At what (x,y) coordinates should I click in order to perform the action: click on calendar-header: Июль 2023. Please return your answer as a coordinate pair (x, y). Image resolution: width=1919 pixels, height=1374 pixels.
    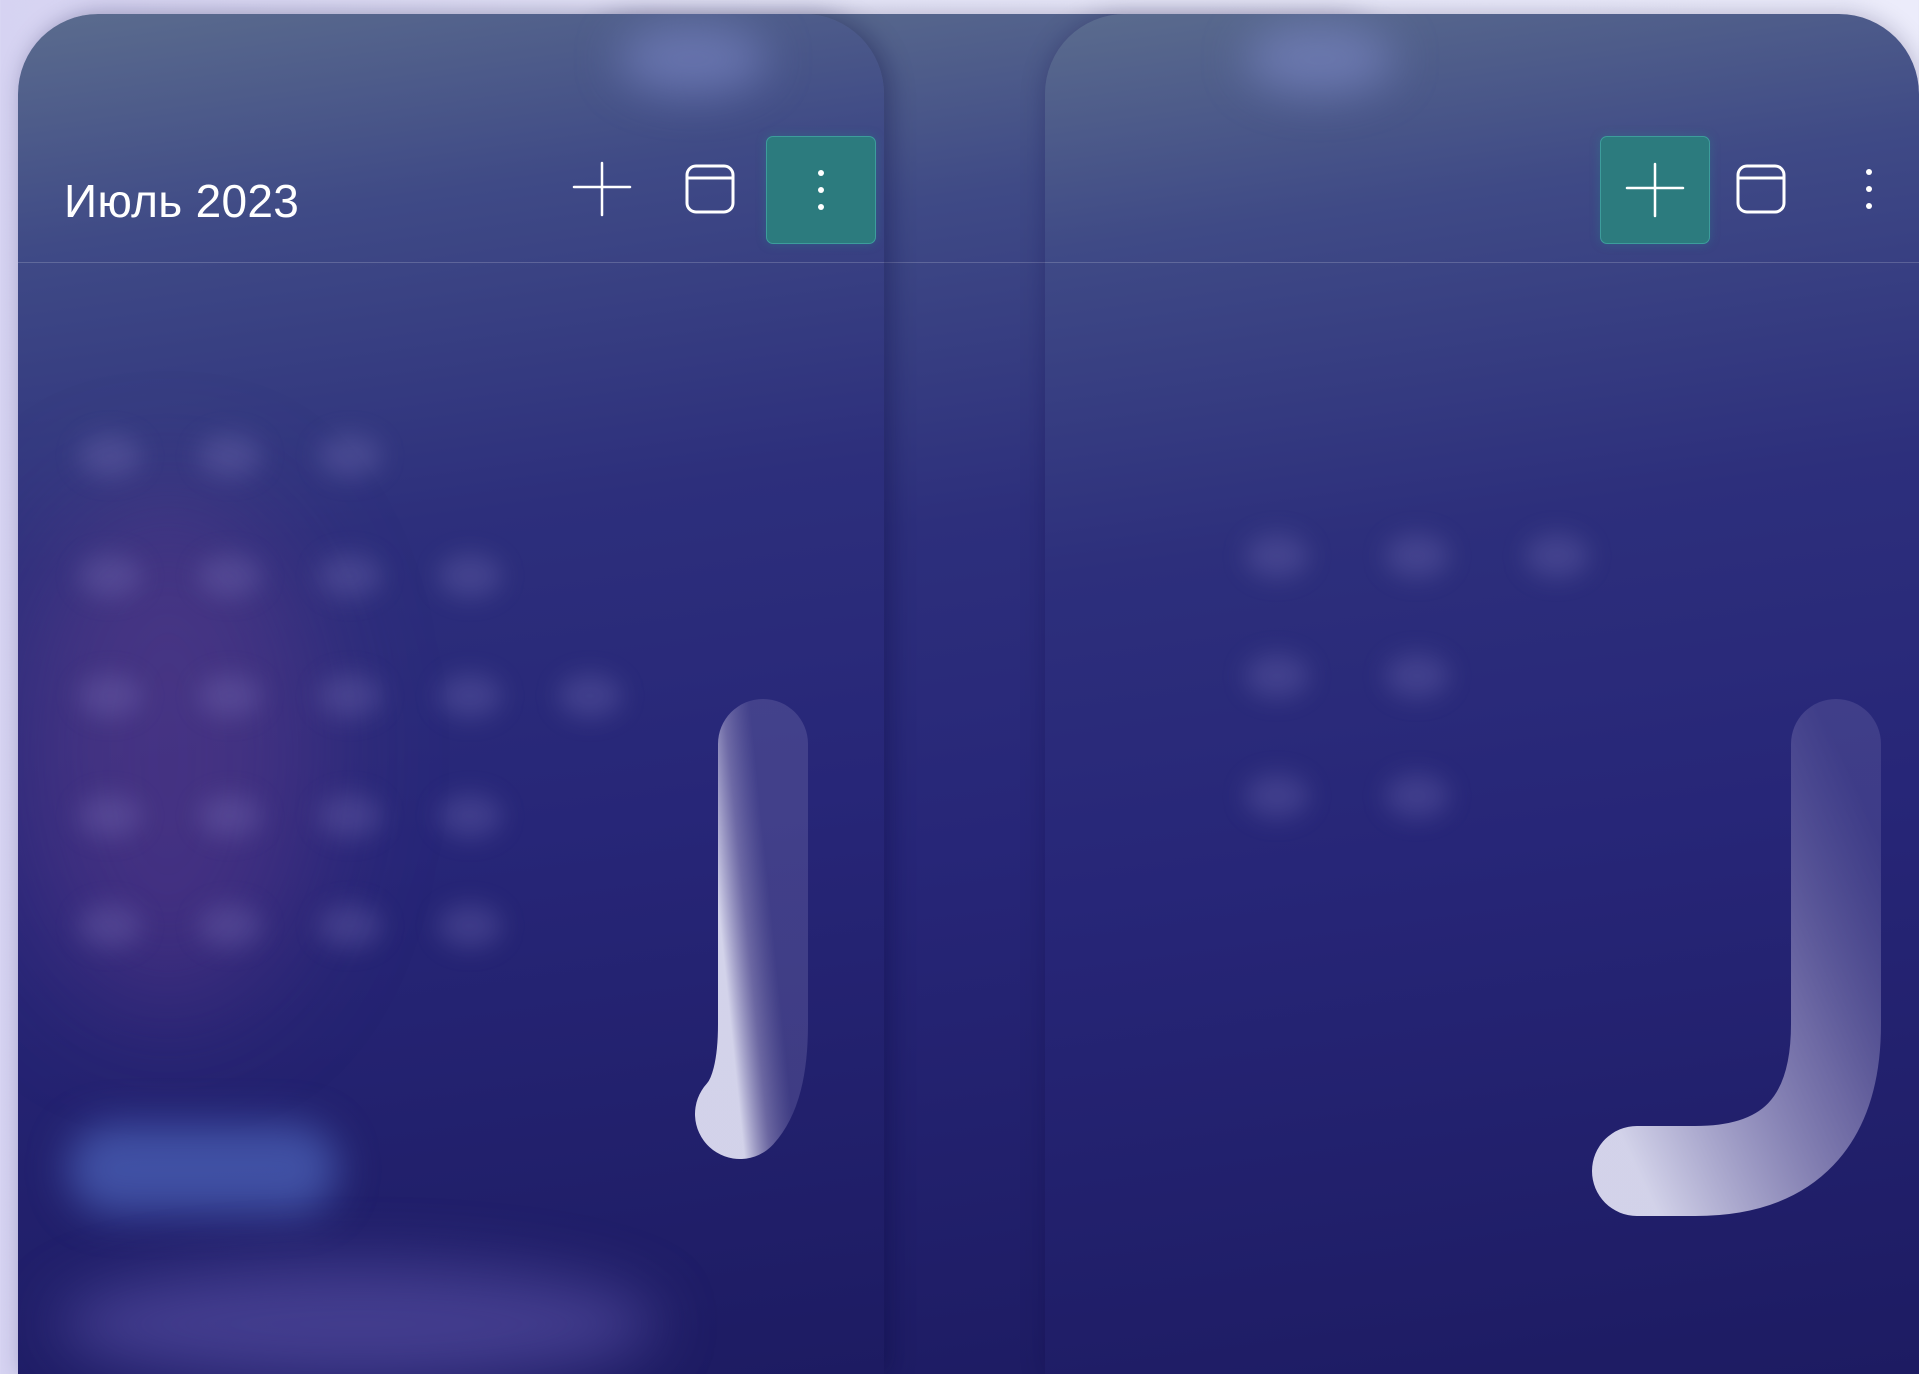
    Looking at the image, I should click on (451, 138).